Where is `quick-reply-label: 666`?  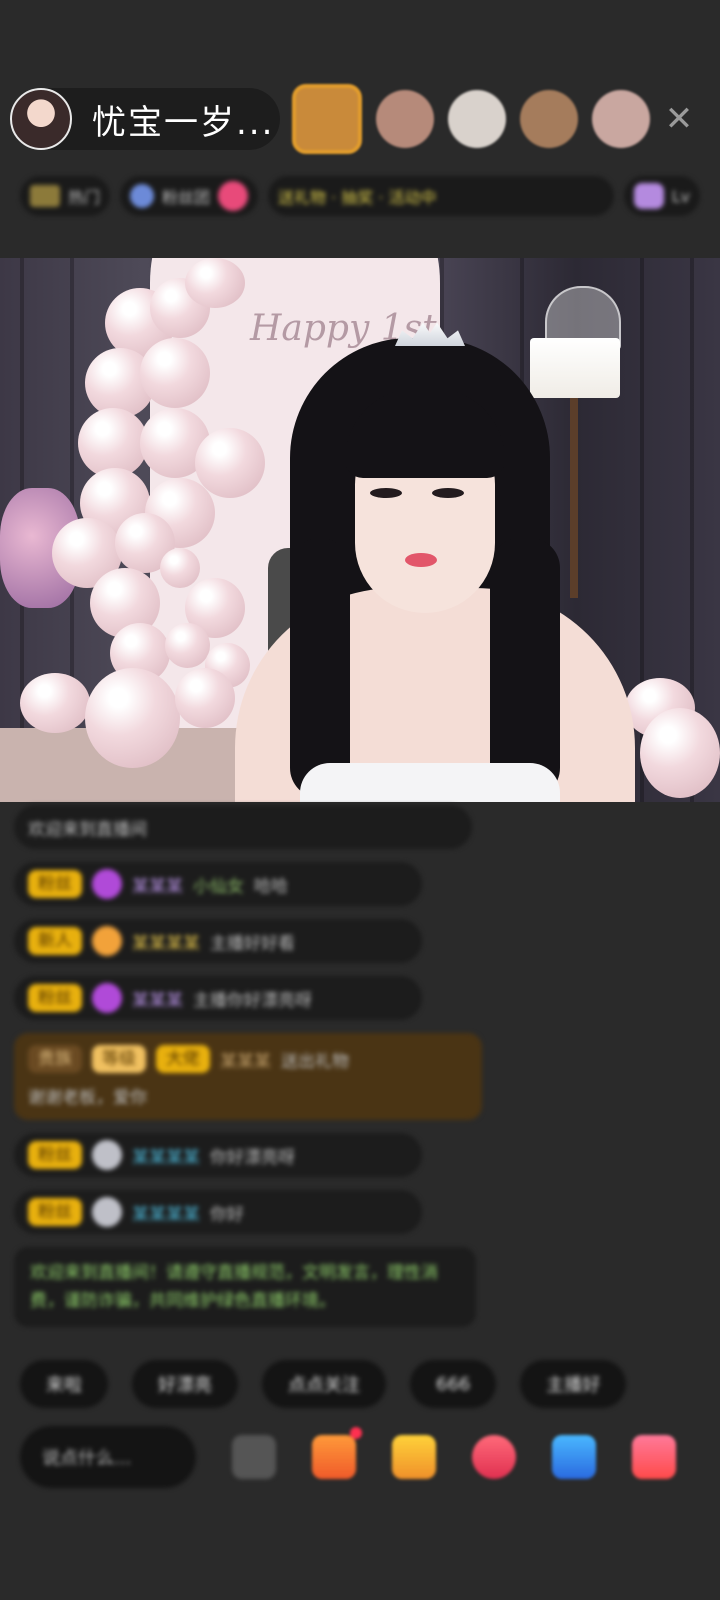 quick-reply-label: 666 is located at coordinates (453, 1384).